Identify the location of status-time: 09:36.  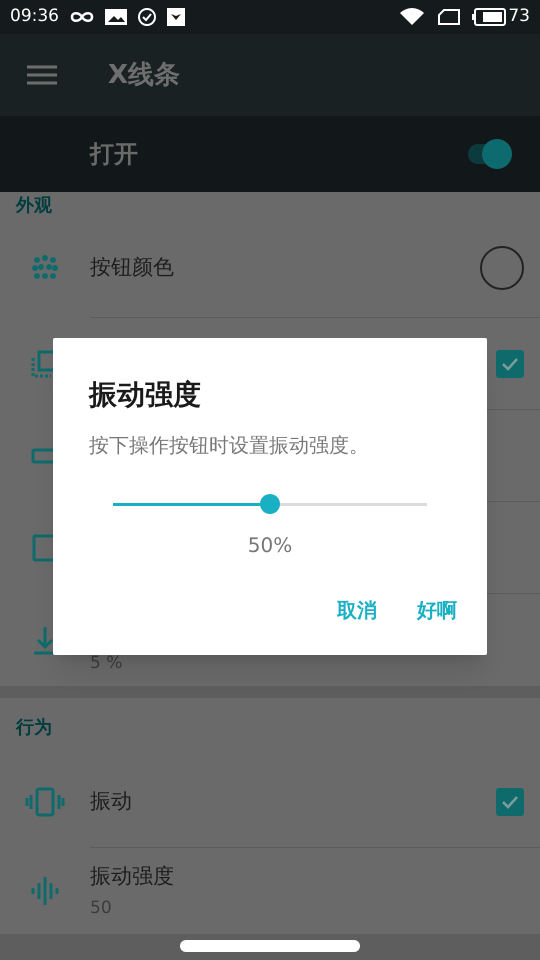
(34, 16).